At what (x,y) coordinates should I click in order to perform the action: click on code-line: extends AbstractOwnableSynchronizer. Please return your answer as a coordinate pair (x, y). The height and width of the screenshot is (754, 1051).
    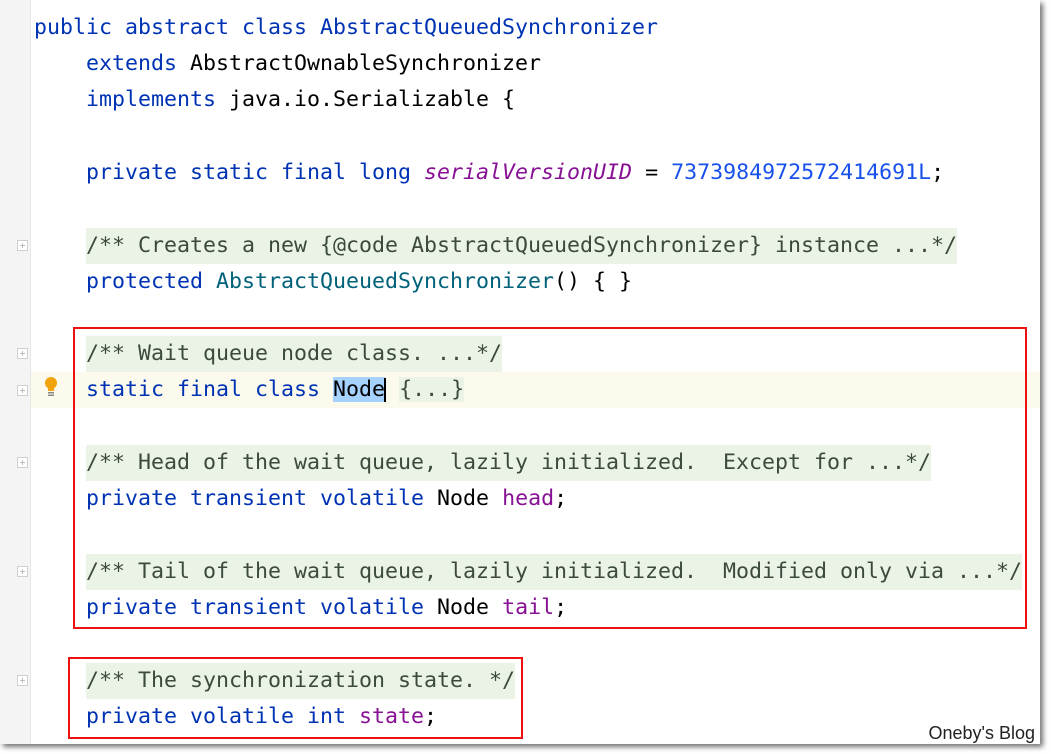
    Looking at the image, I should click on (313, 64).